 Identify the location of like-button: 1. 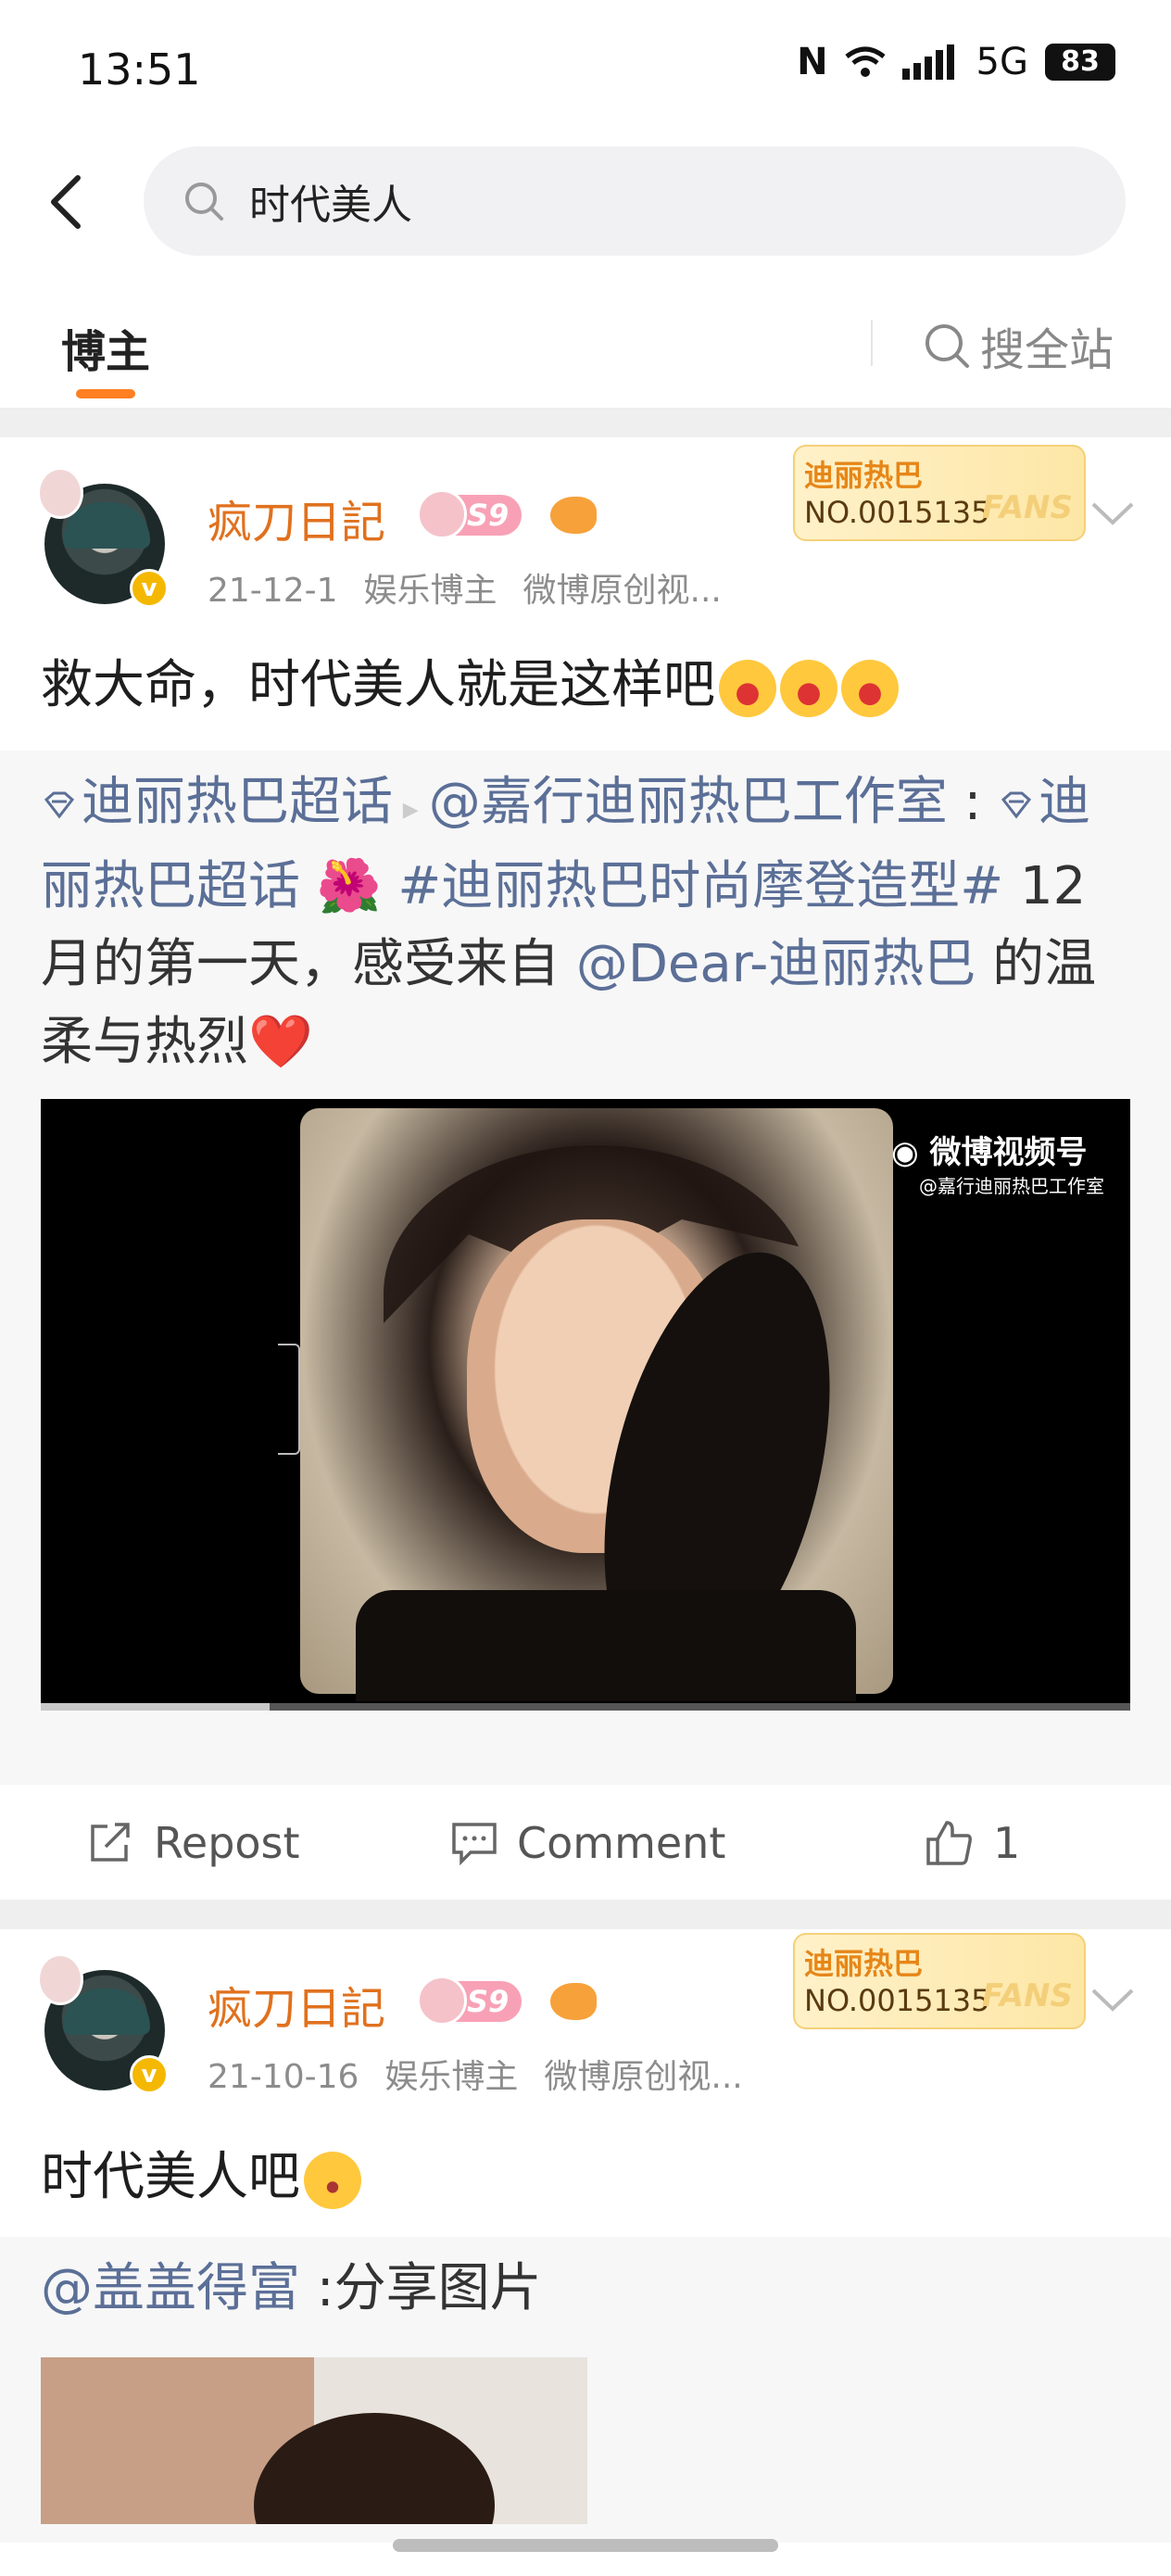
(973, 1843).